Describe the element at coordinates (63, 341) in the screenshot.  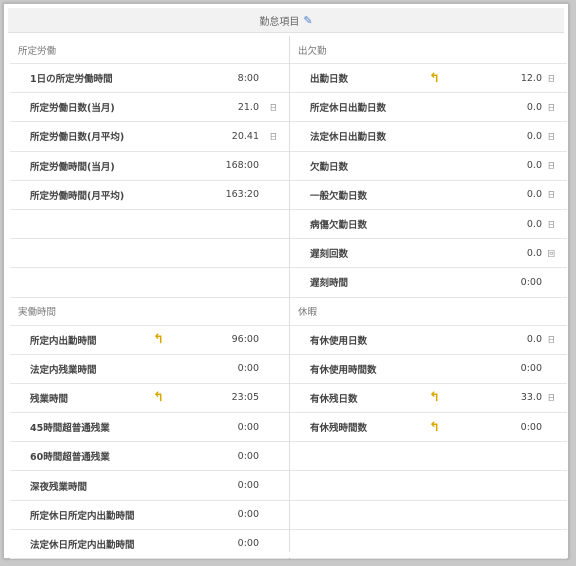
I see `row-label: 所定内出勤時間` at that location.